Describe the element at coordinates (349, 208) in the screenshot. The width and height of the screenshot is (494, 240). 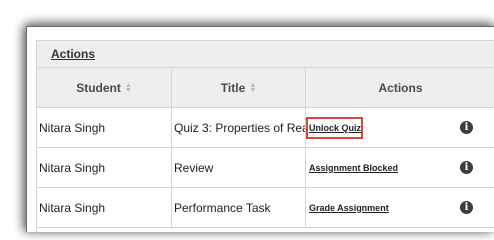
I see `grade-assignment-link: Grade Assignment` at that location.